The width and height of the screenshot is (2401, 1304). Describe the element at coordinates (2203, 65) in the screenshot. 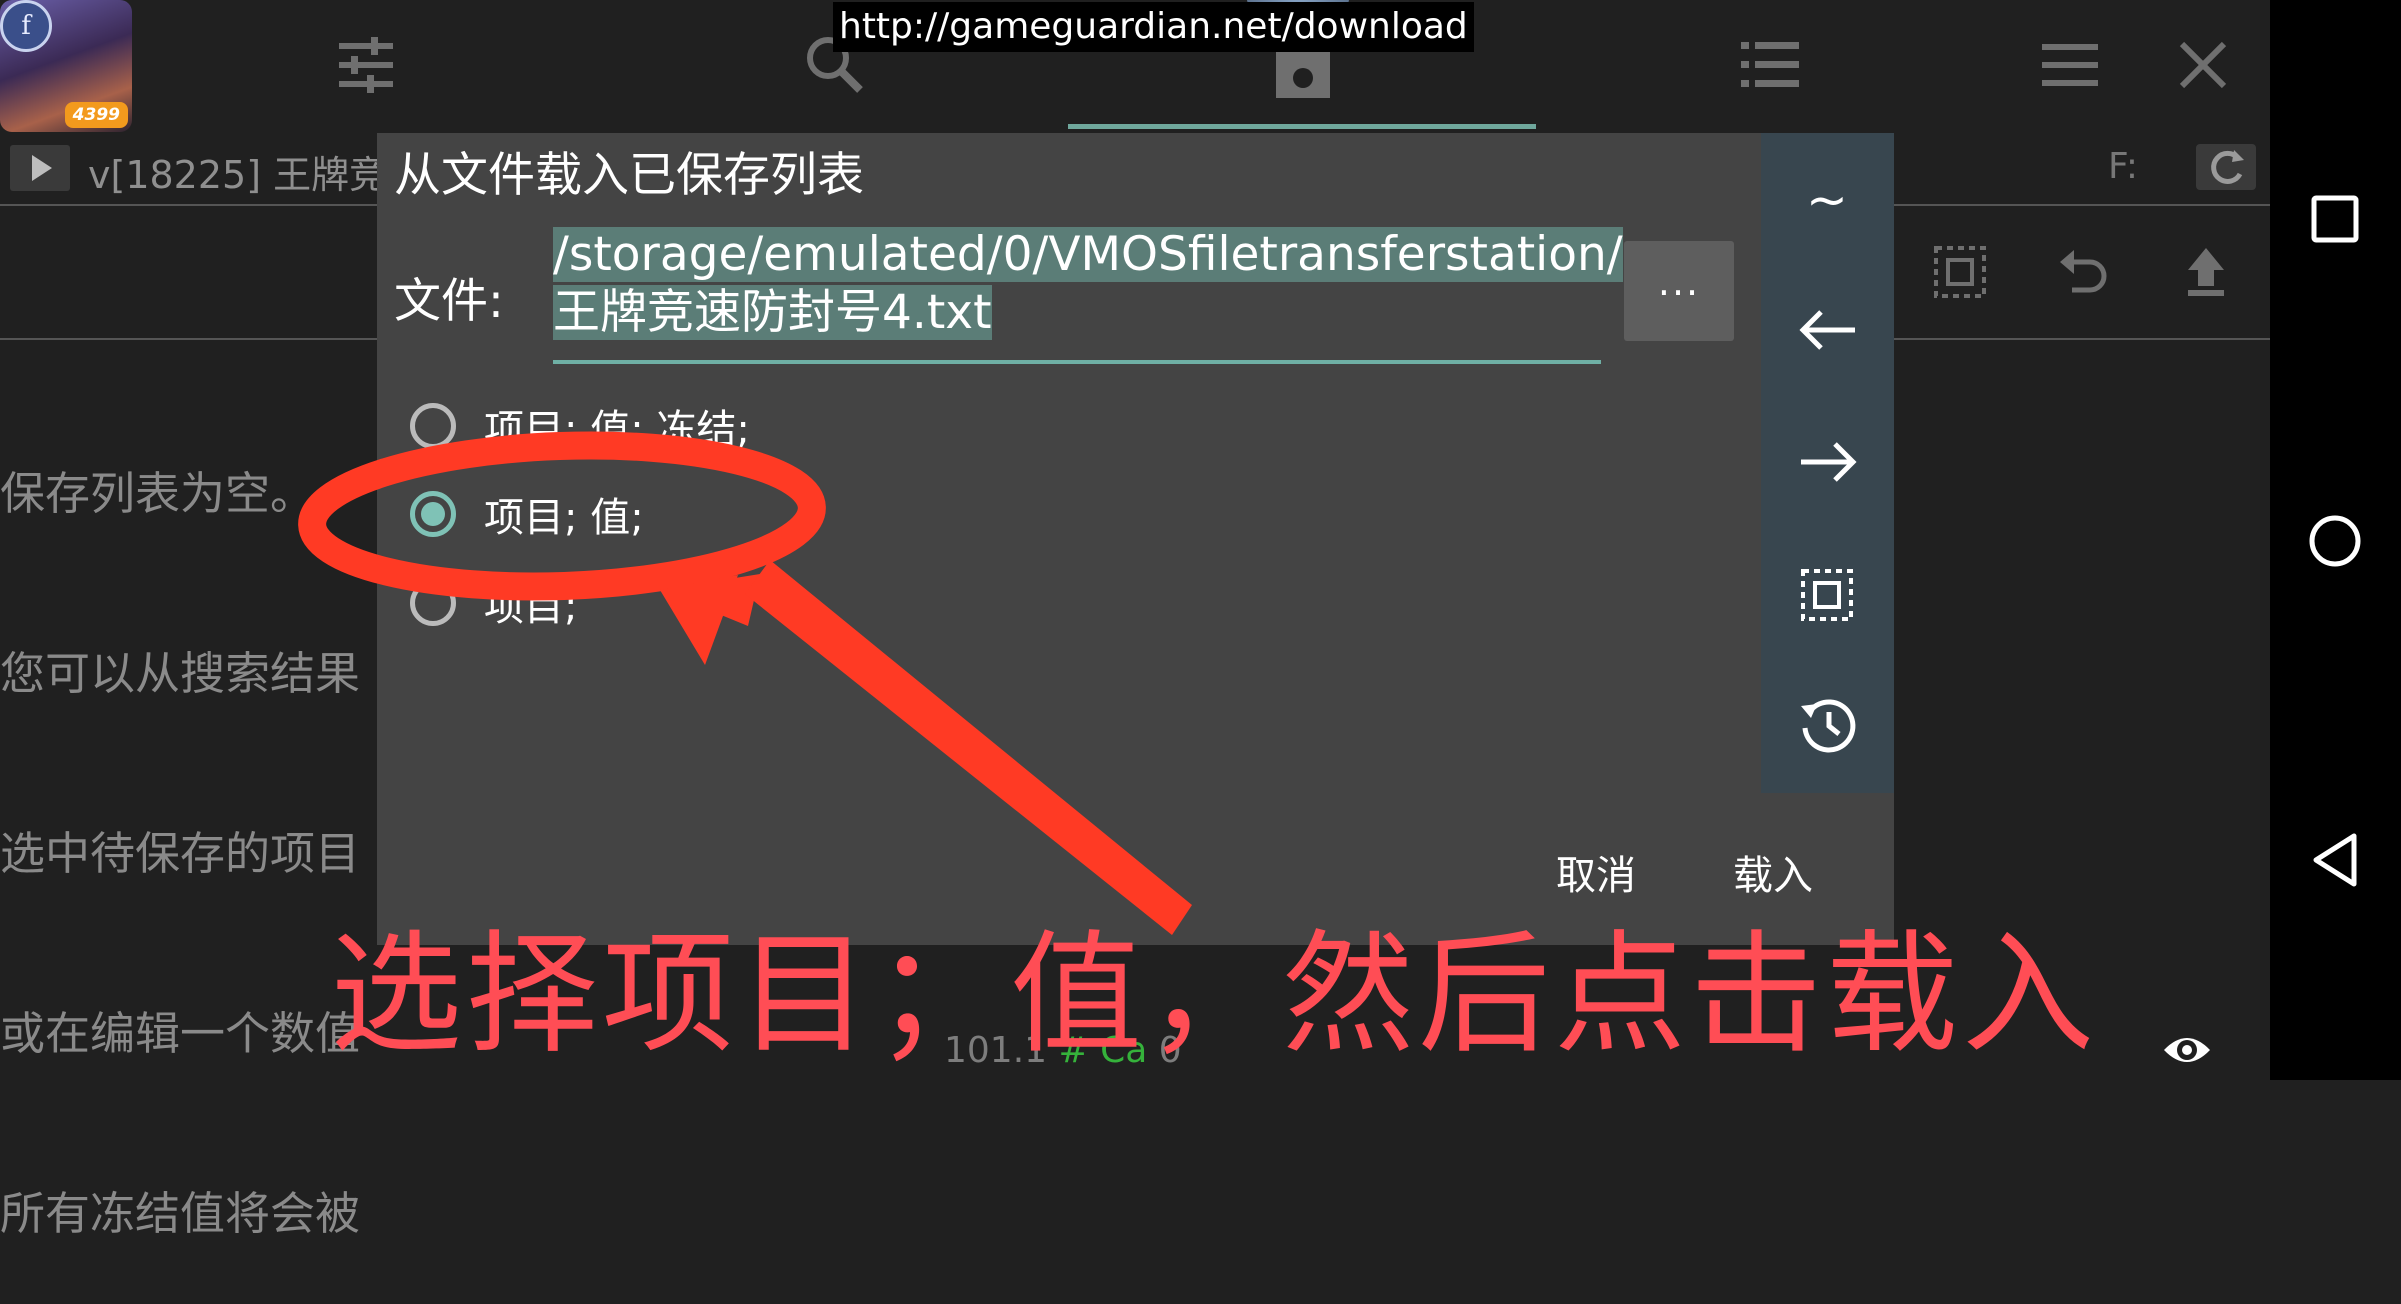

I see `close-icon` at that location.